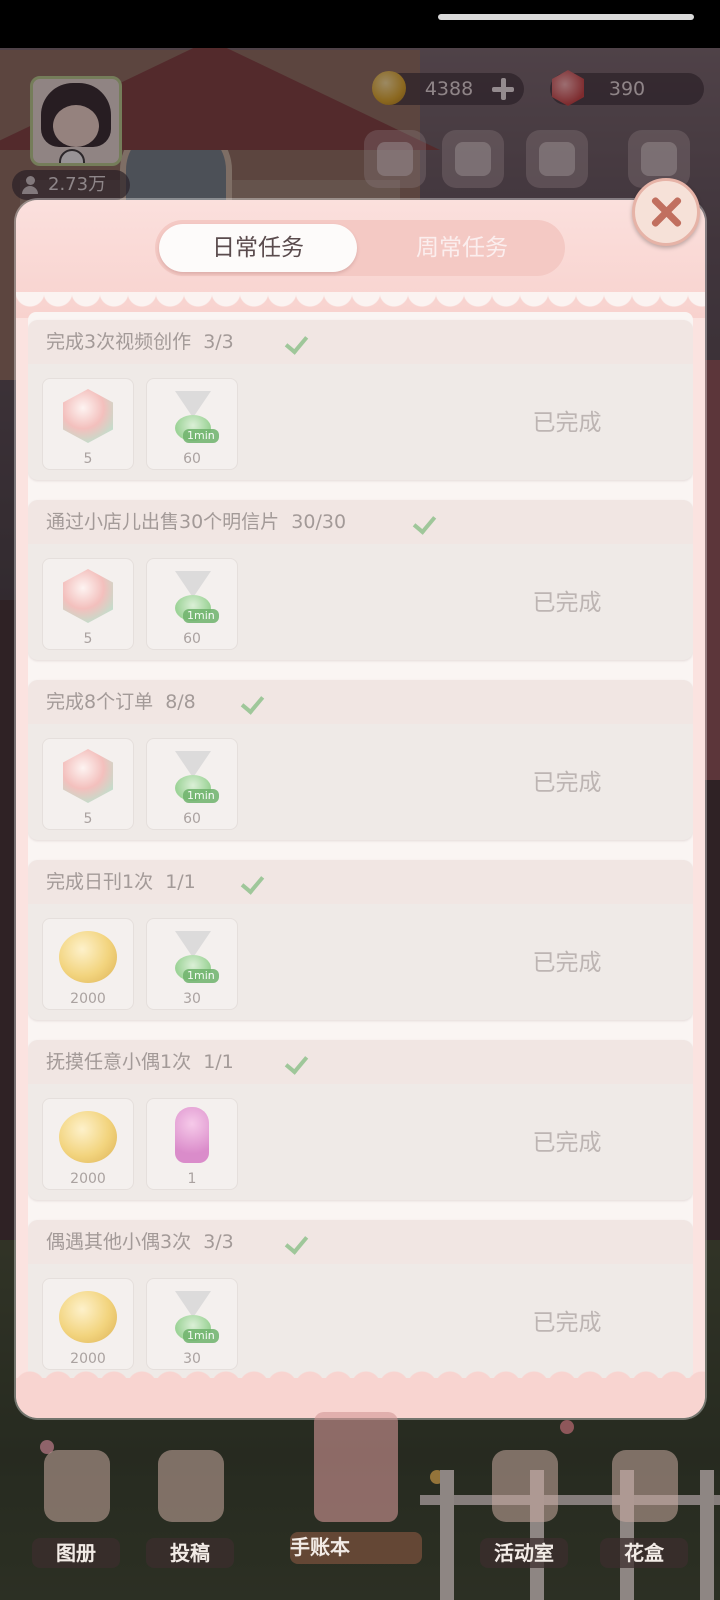  I want to click on nav-label: 手账本, so click(356, 1548).